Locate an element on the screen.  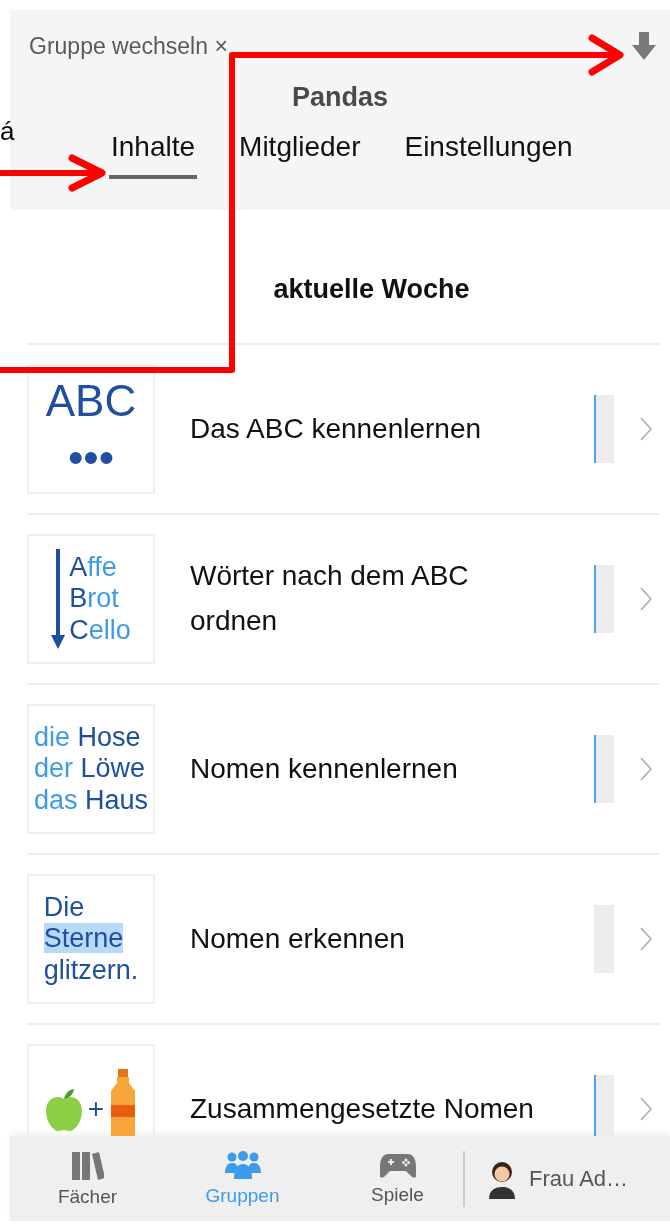
gamepad-icon is located at coordinates (397, 1164).